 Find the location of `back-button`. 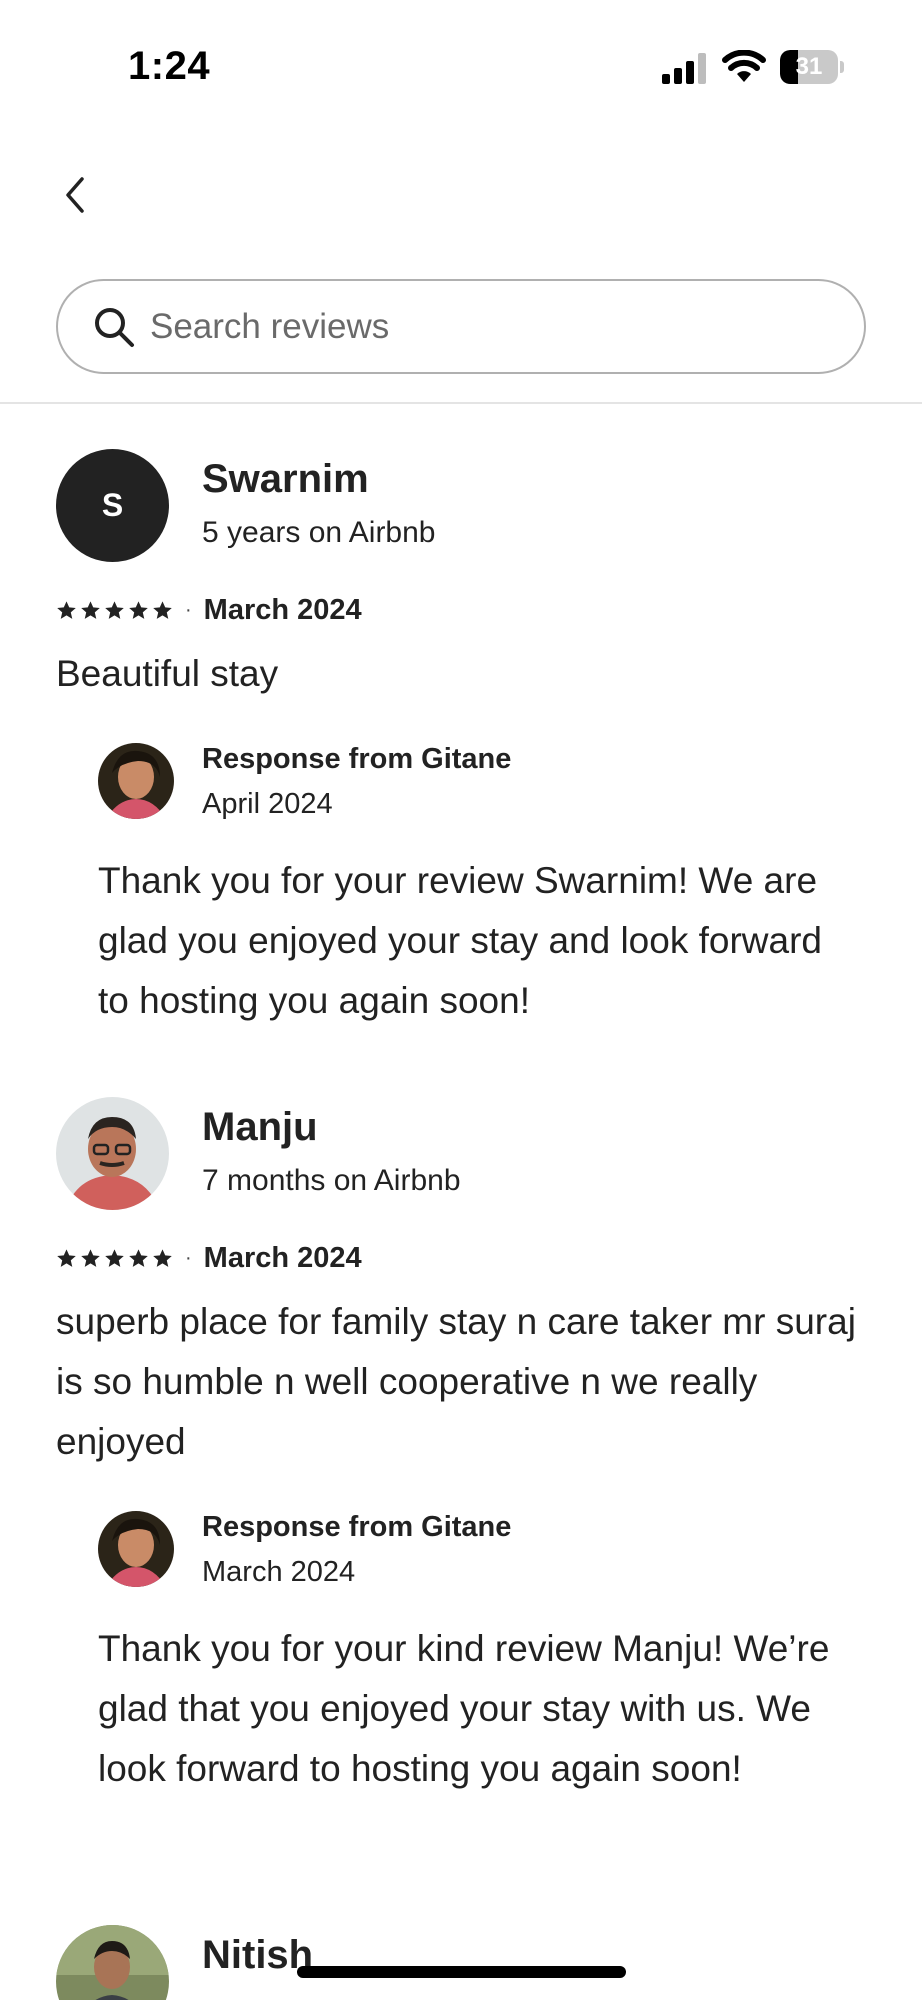

back-button is located at coordinates (75, 195).